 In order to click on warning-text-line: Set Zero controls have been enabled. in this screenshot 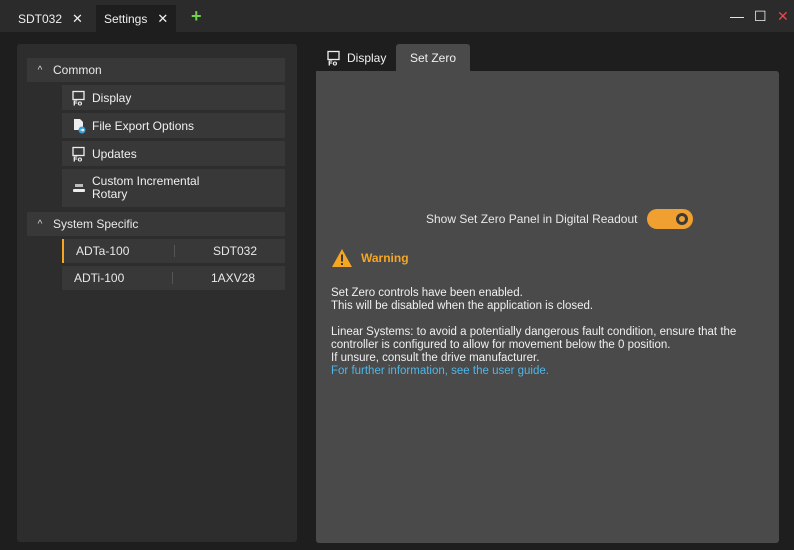, I will do `click(427, 293)`.